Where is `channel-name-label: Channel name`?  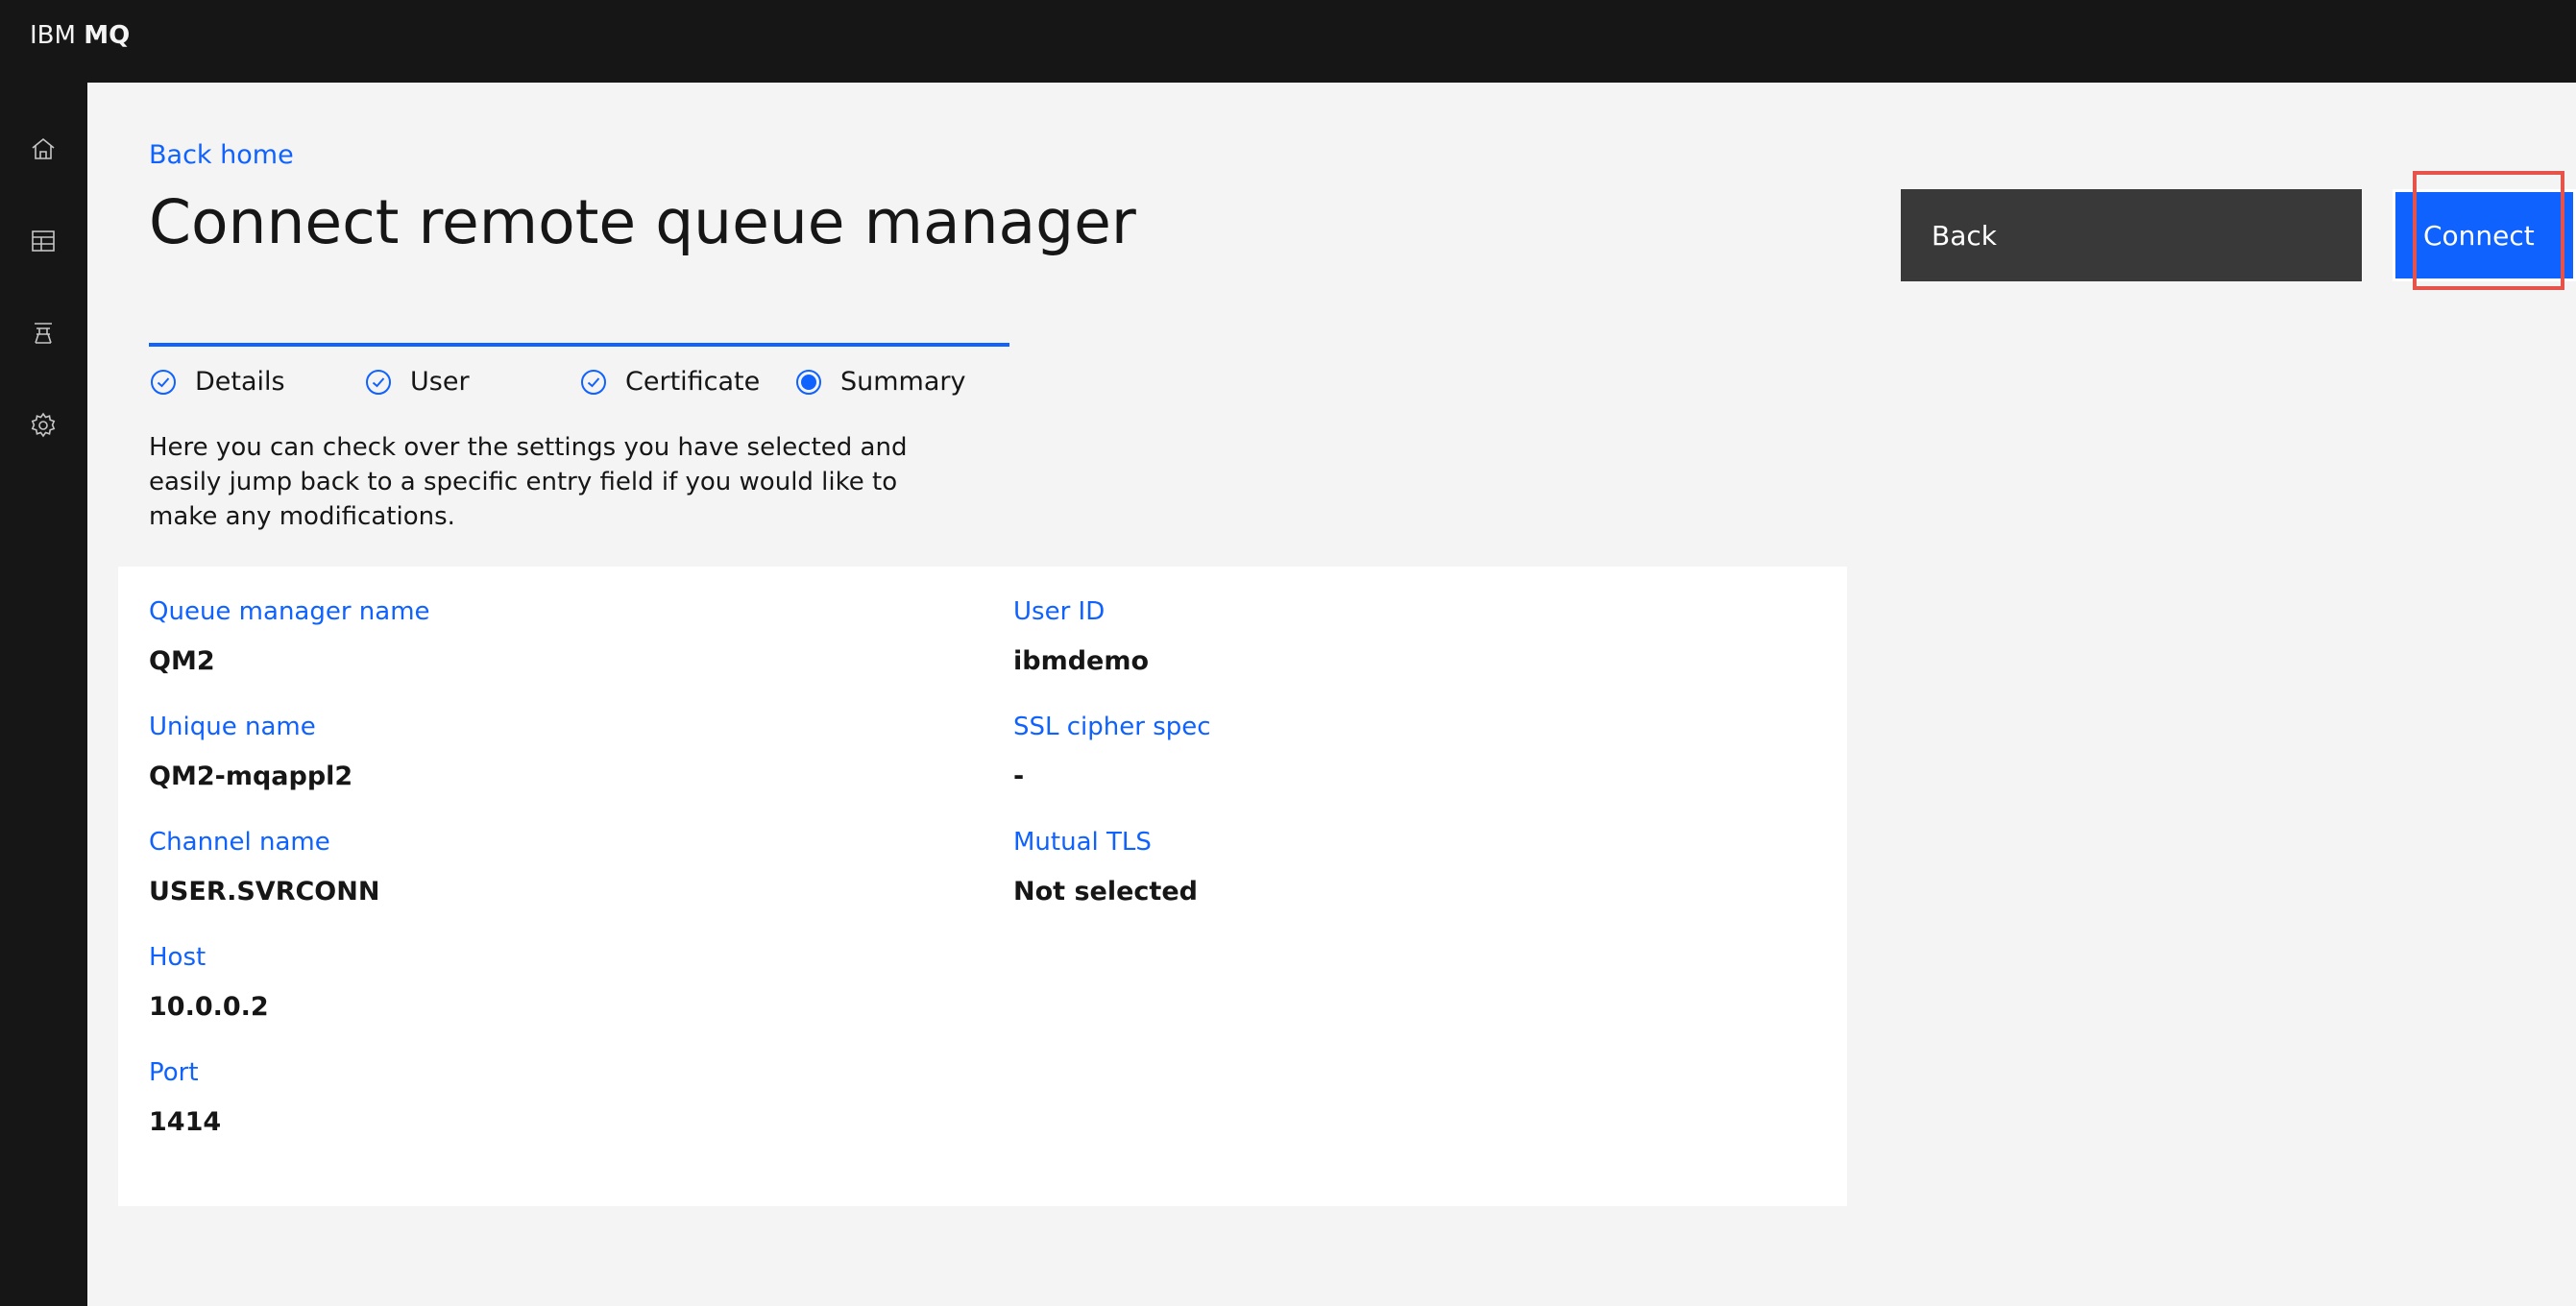
channel-name-label: Channel name is located at coordinates (239, 843).